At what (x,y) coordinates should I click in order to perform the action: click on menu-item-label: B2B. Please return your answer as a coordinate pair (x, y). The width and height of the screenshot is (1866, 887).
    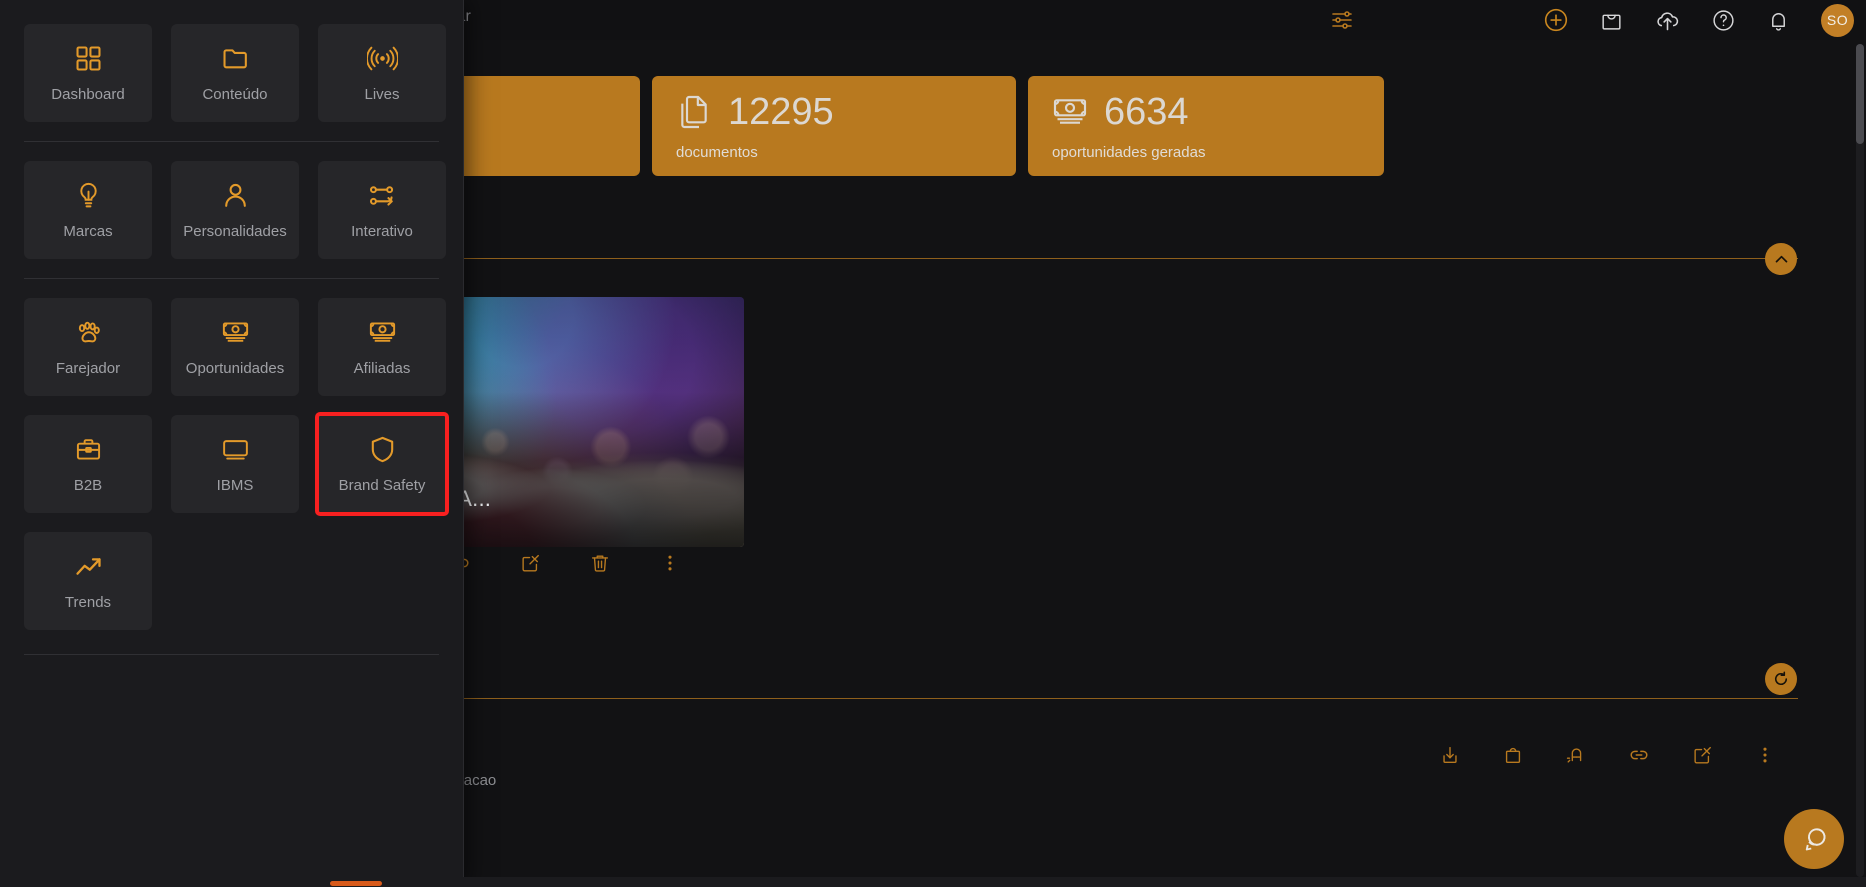
    Looking at the image, I should click on (88, 485).